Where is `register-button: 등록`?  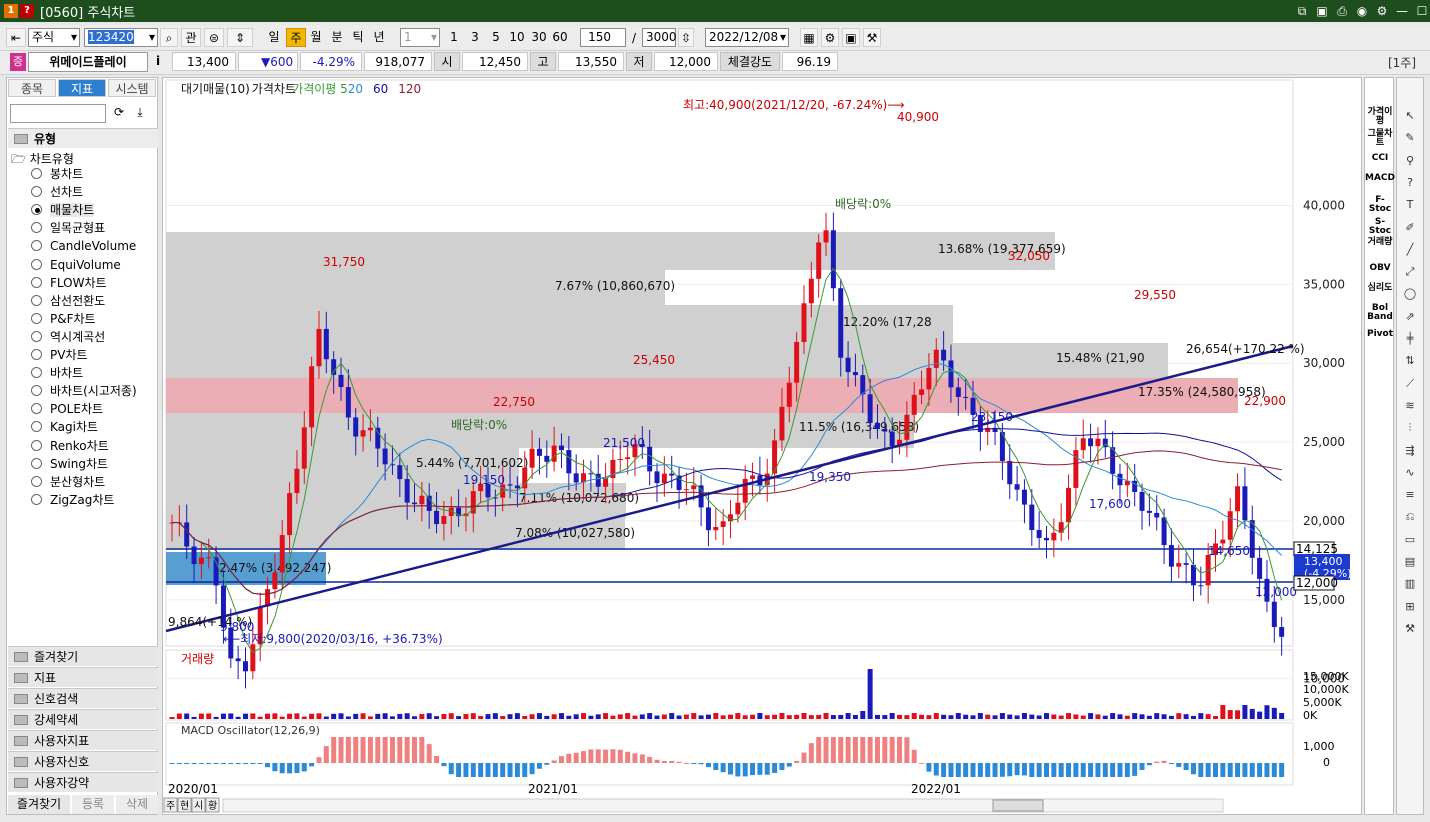 register-button: 등록 is located at coordinates (93, 804).